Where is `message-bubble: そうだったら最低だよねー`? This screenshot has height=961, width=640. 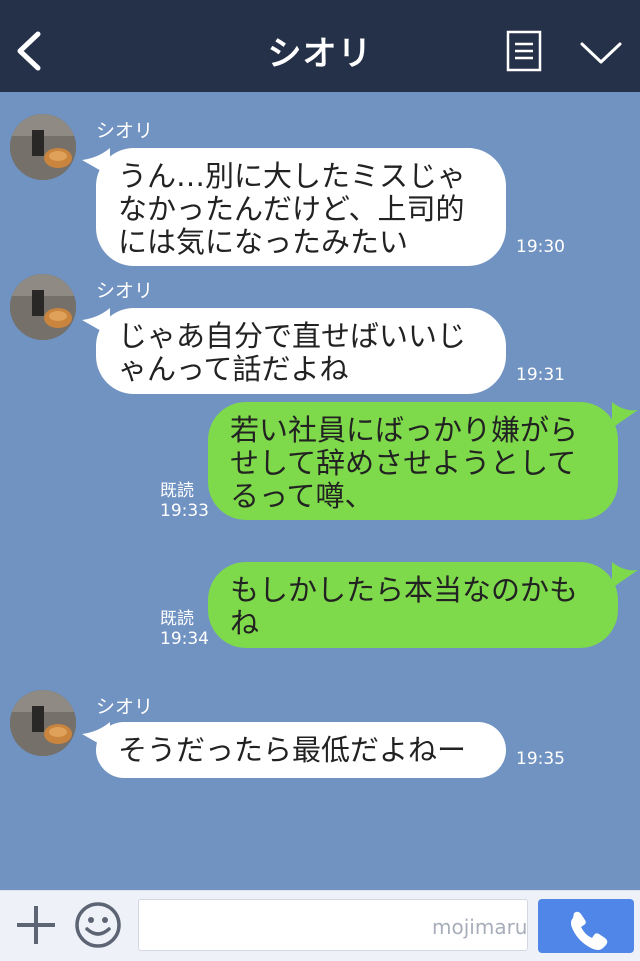 message-bubble: そうだったら最低だよねー is located at coordinates (301, 750).